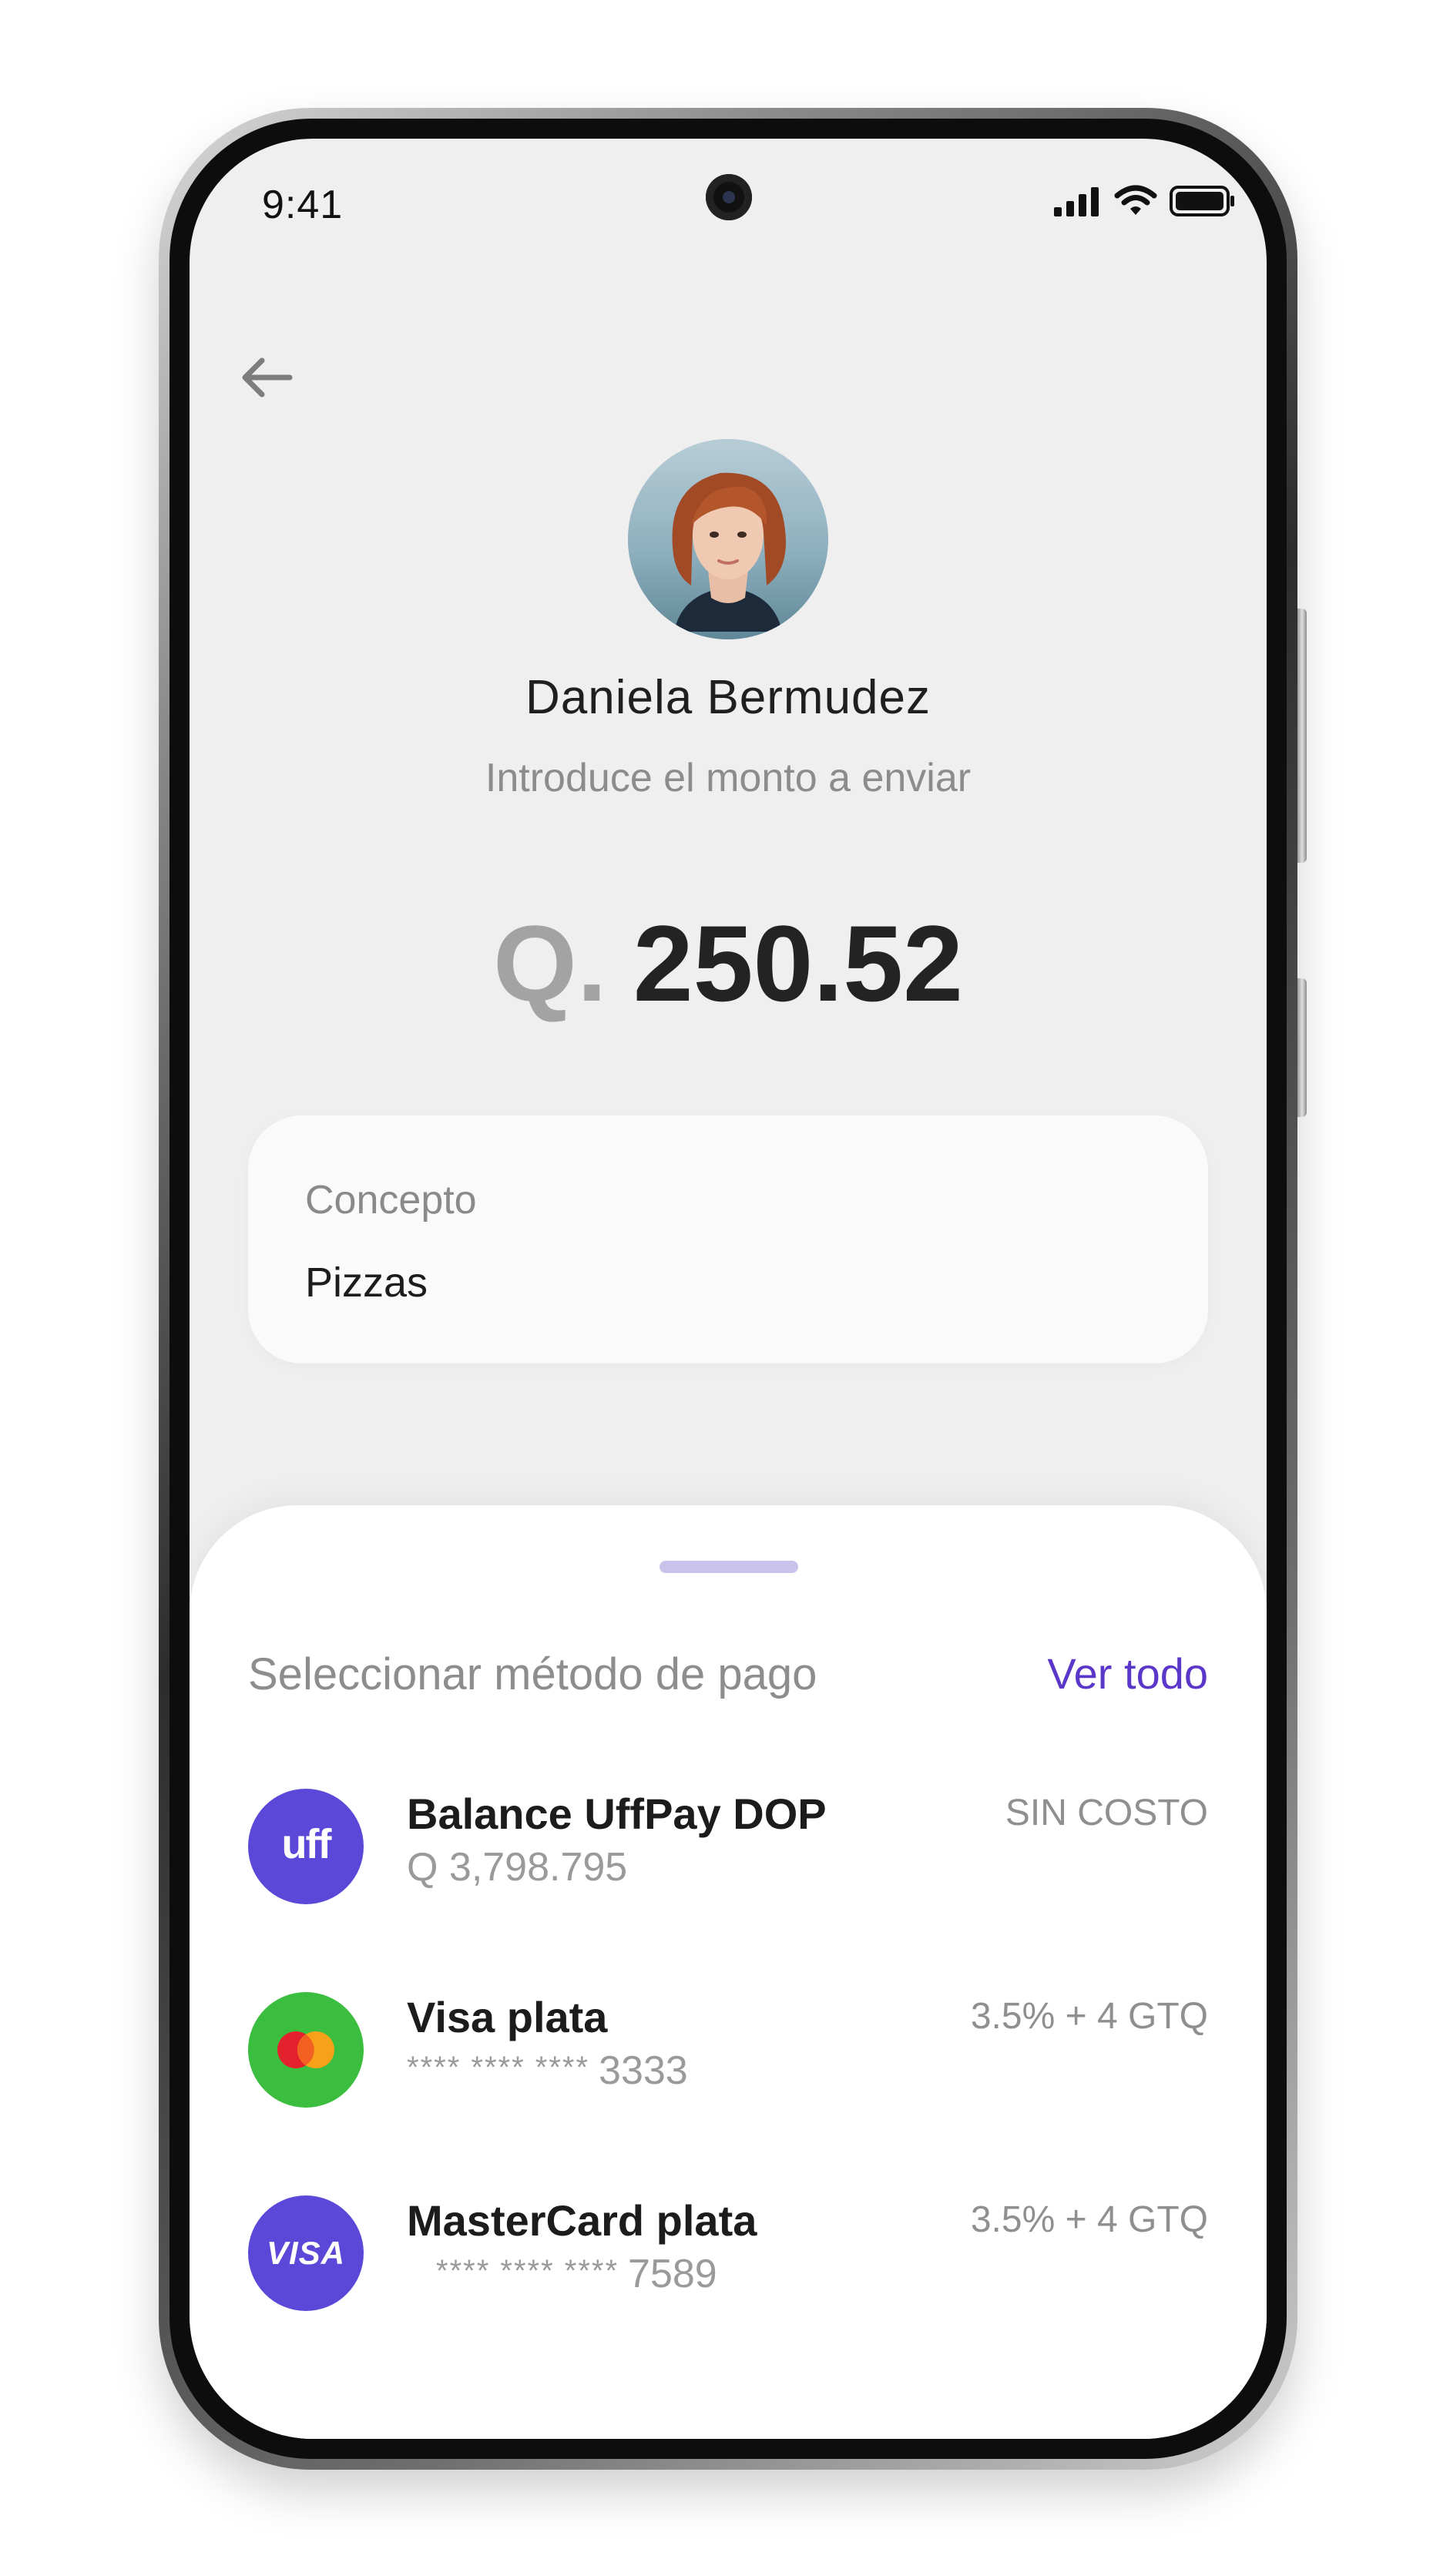 Image resolution: width=1450 pixels, height=2576 pixels. I want to click on amount-value: 250.52, so click(798, 963).